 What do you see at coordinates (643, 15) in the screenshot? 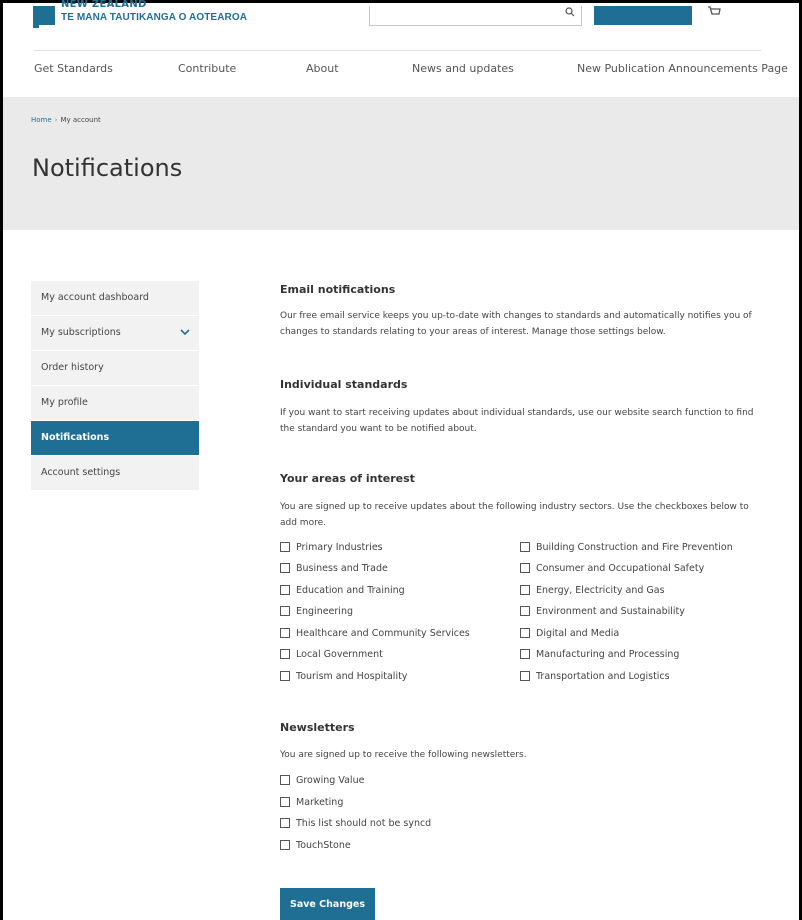
I see `header-action-button` at bounding box center [643, 15].